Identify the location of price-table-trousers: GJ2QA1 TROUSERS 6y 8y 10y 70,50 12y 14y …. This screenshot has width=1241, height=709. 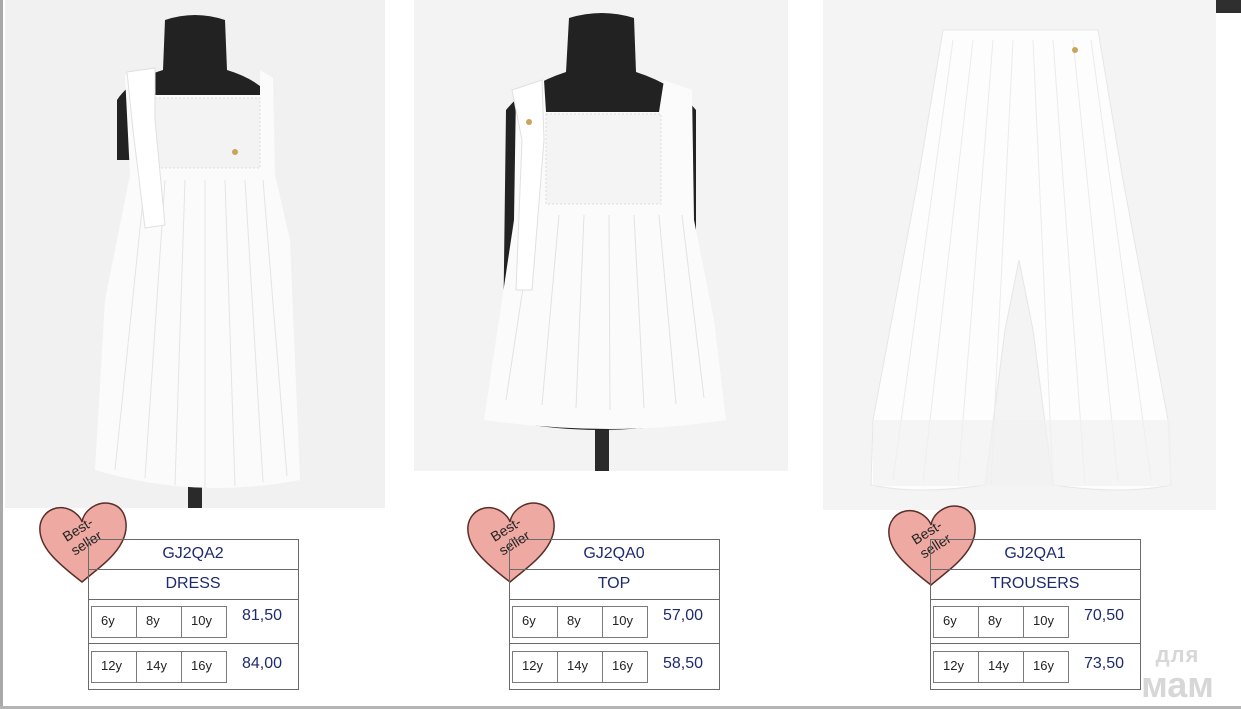
(1035, 614).